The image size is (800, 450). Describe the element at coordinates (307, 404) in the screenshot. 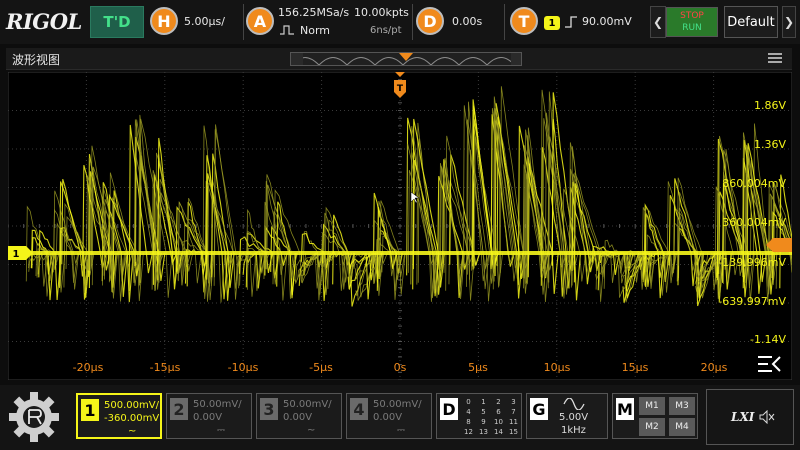

I see `channel-3-scale: 50.00mV/` at that location.